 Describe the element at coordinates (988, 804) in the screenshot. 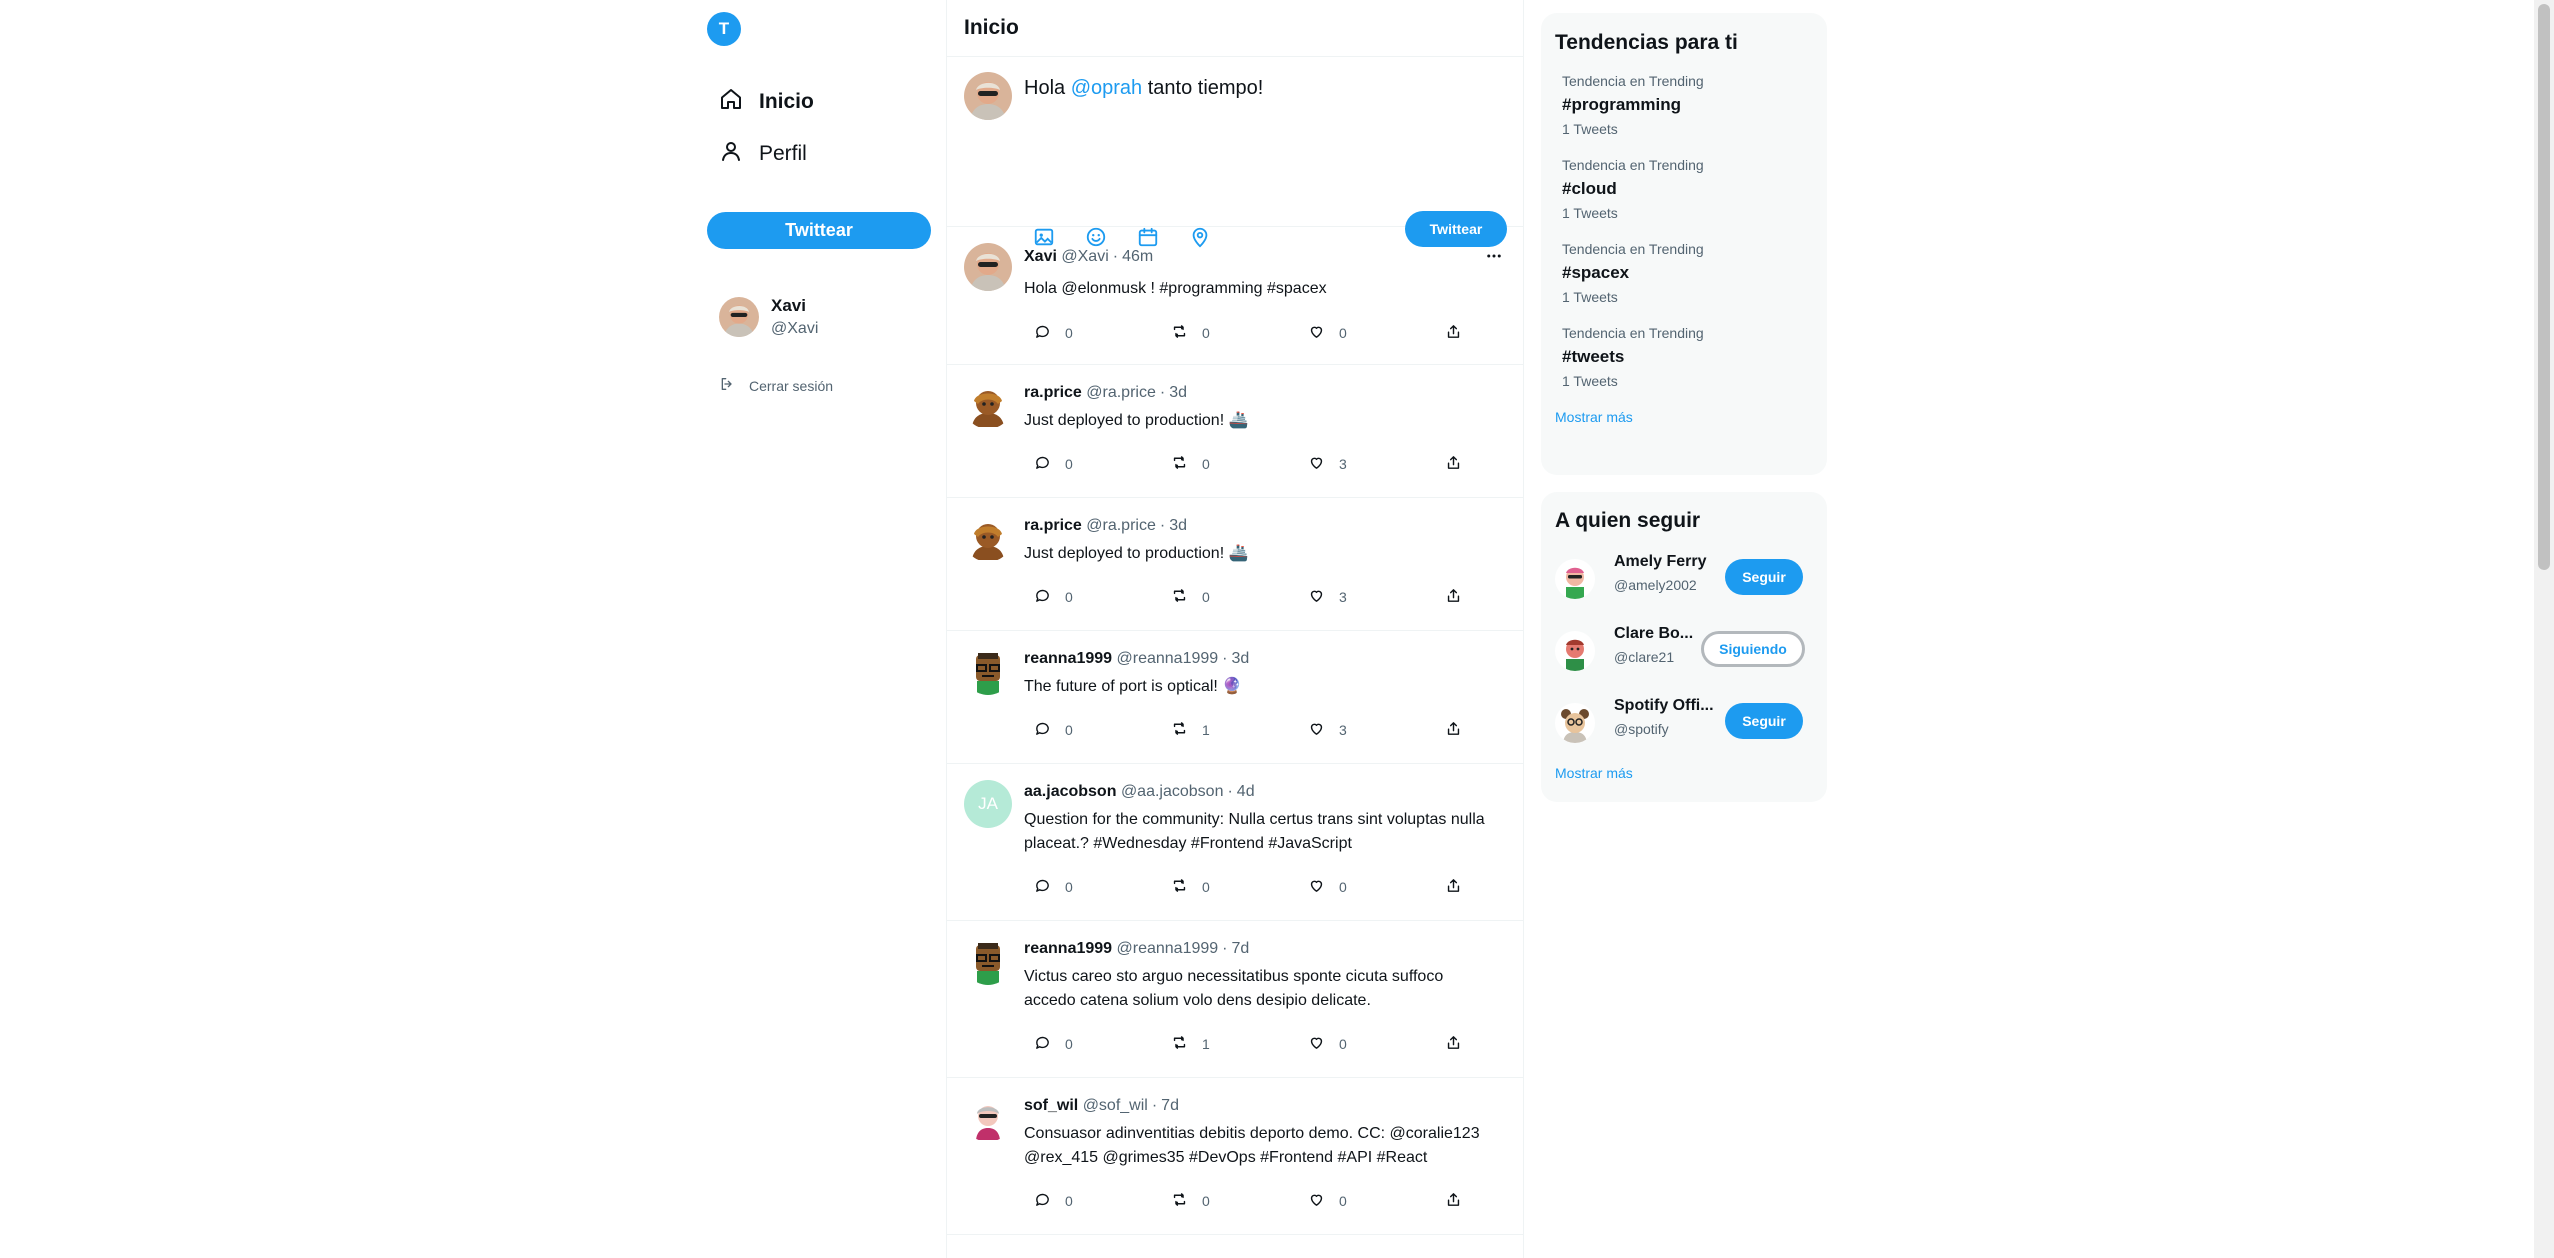

I see `avatar: JA` at that location.